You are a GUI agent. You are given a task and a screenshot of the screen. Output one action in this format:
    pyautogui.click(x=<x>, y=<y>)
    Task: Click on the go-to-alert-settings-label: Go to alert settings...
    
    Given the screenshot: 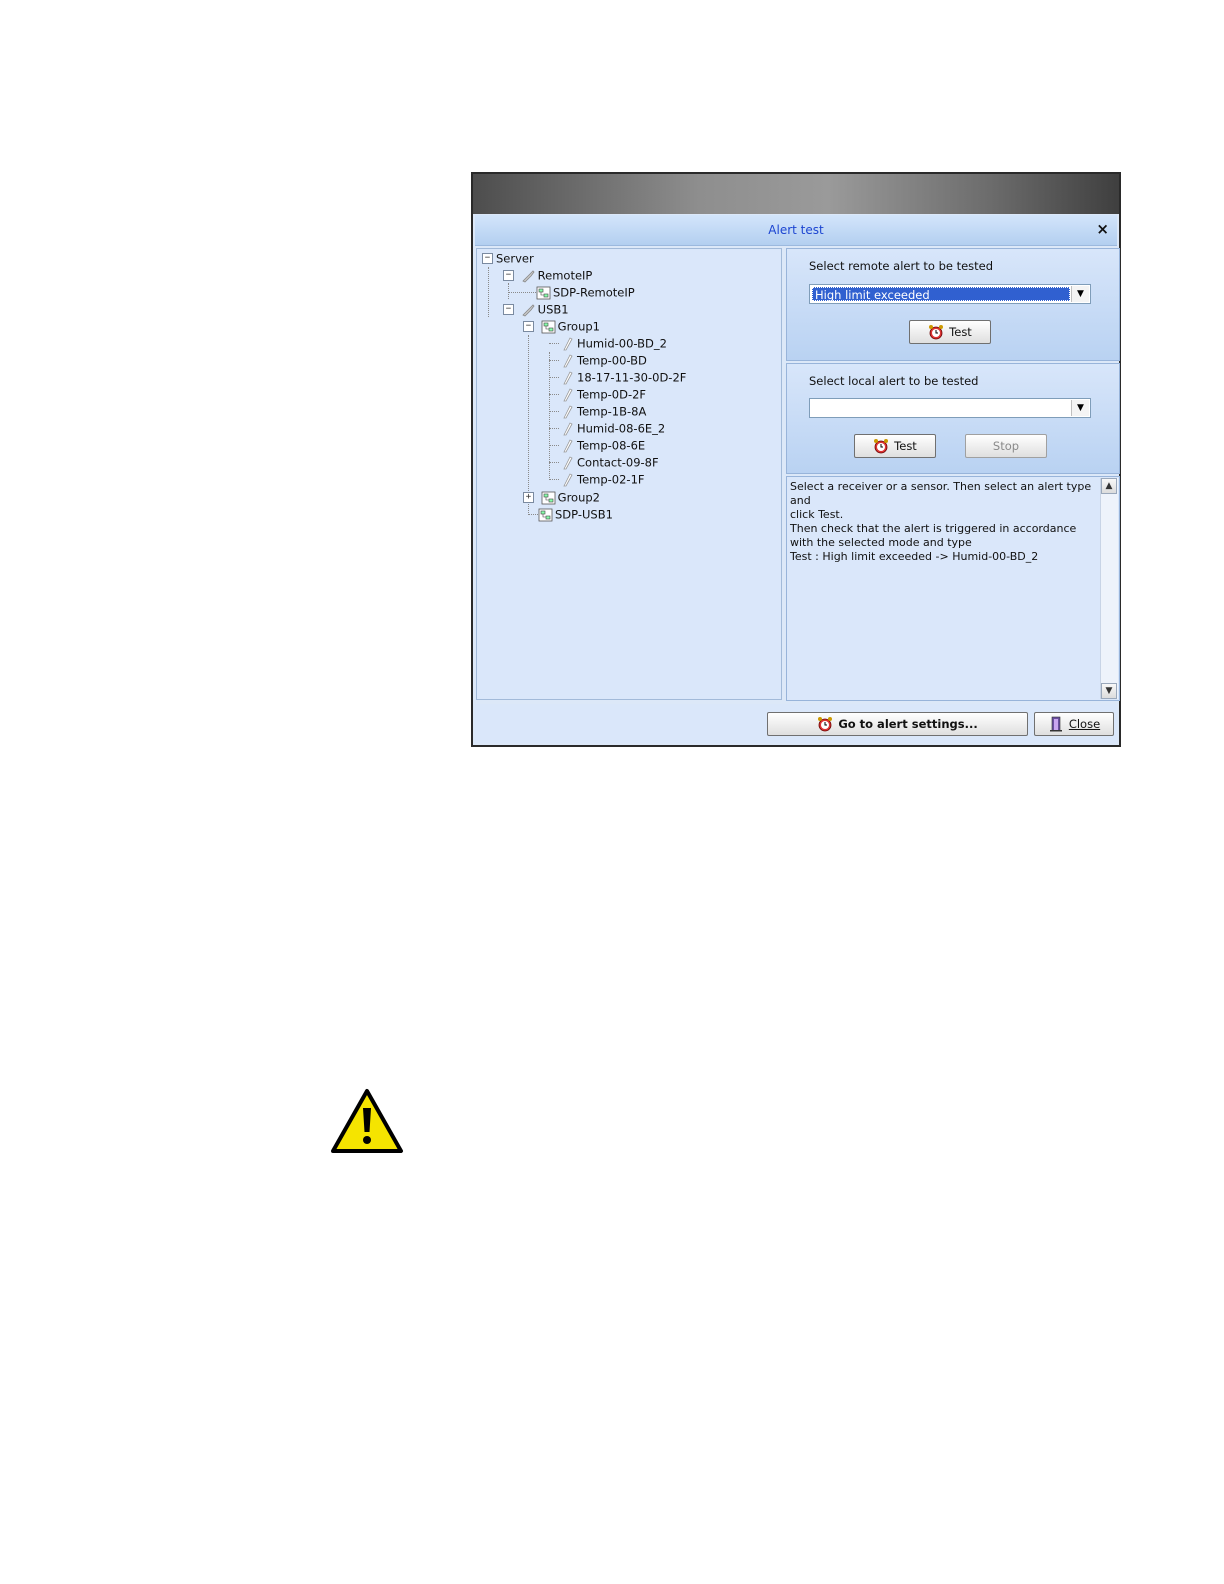 What is the action you would take?
    pyautogui.click(x=908, y=724)
    